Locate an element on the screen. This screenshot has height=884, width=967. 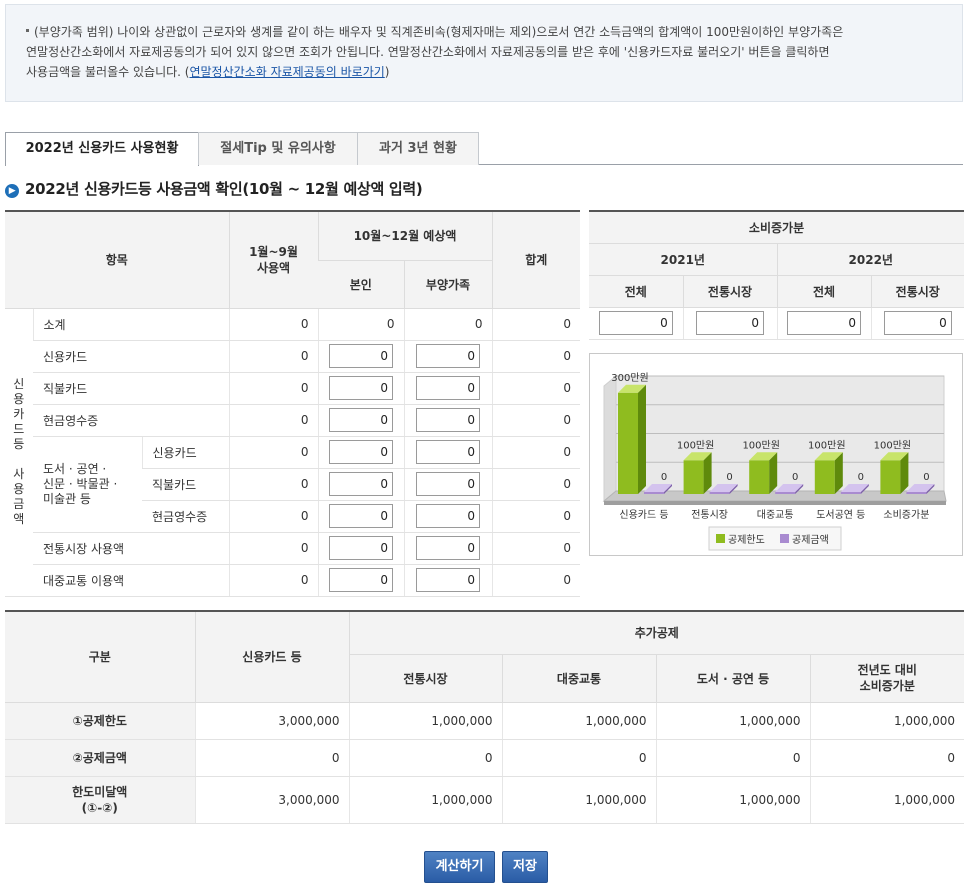
row-culture-debit-label: 직불카드 is located at coordinates (185, 484).